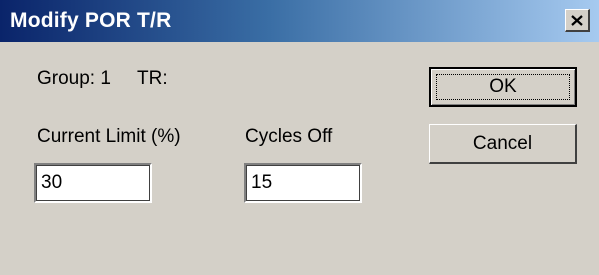 This screenshot has width=599, height=275. Describe the element at coordinates (91, 20) in the screenshot. I see `window-title: Modify POR T/R` at that location.